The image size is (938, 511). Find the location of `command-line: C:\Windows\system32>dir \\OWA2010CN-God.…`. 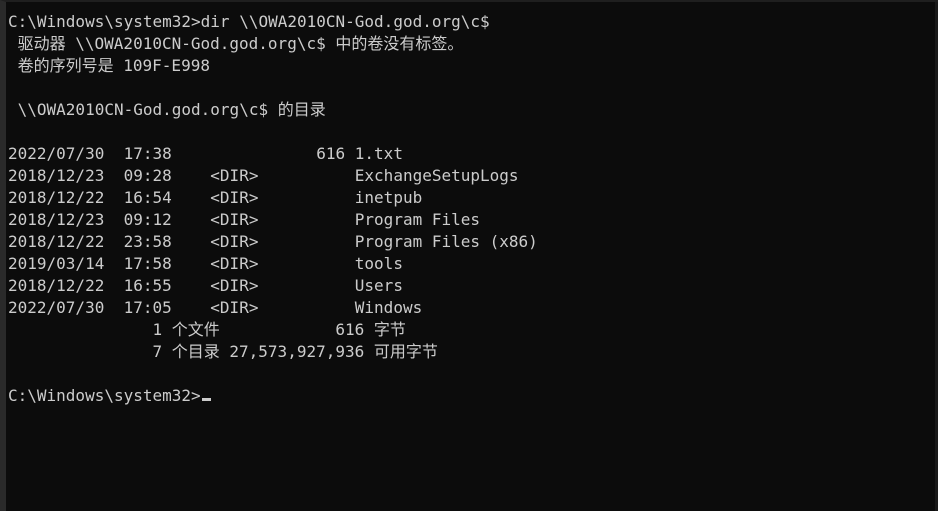

command-line: C:\Windows\system32>dir \\OWA2010CN-God.… is located at coordinates (249, 21).